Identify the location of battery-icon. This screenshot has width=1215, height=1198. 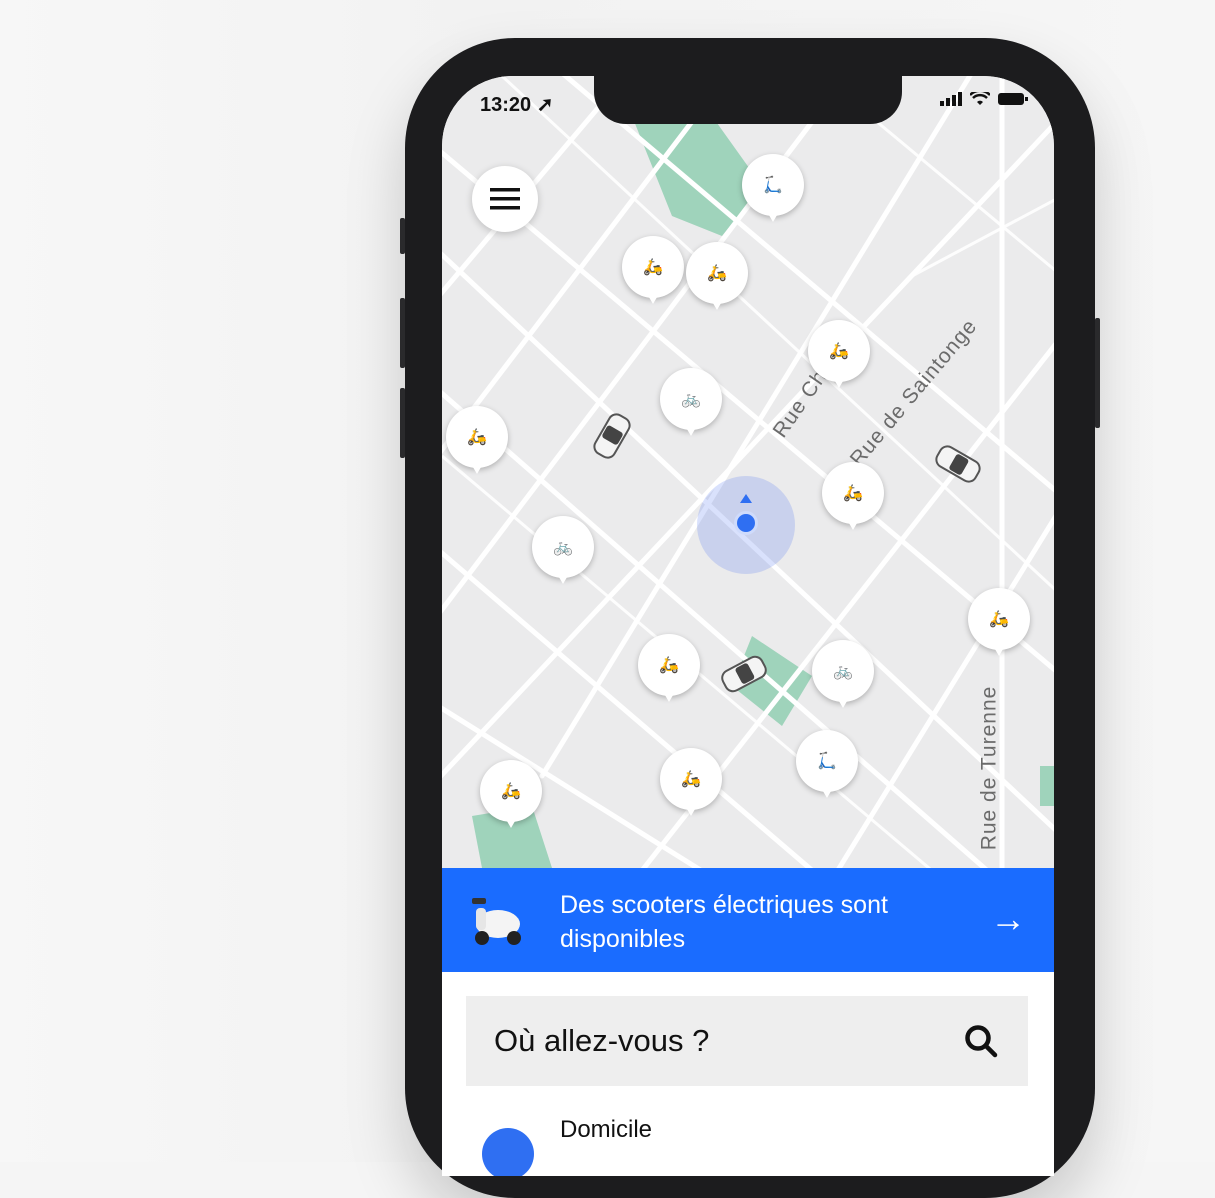
(1013, 99).